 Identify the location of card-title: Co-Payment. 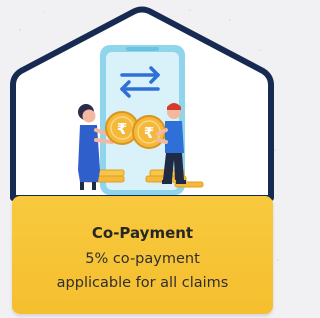
(142, 233).